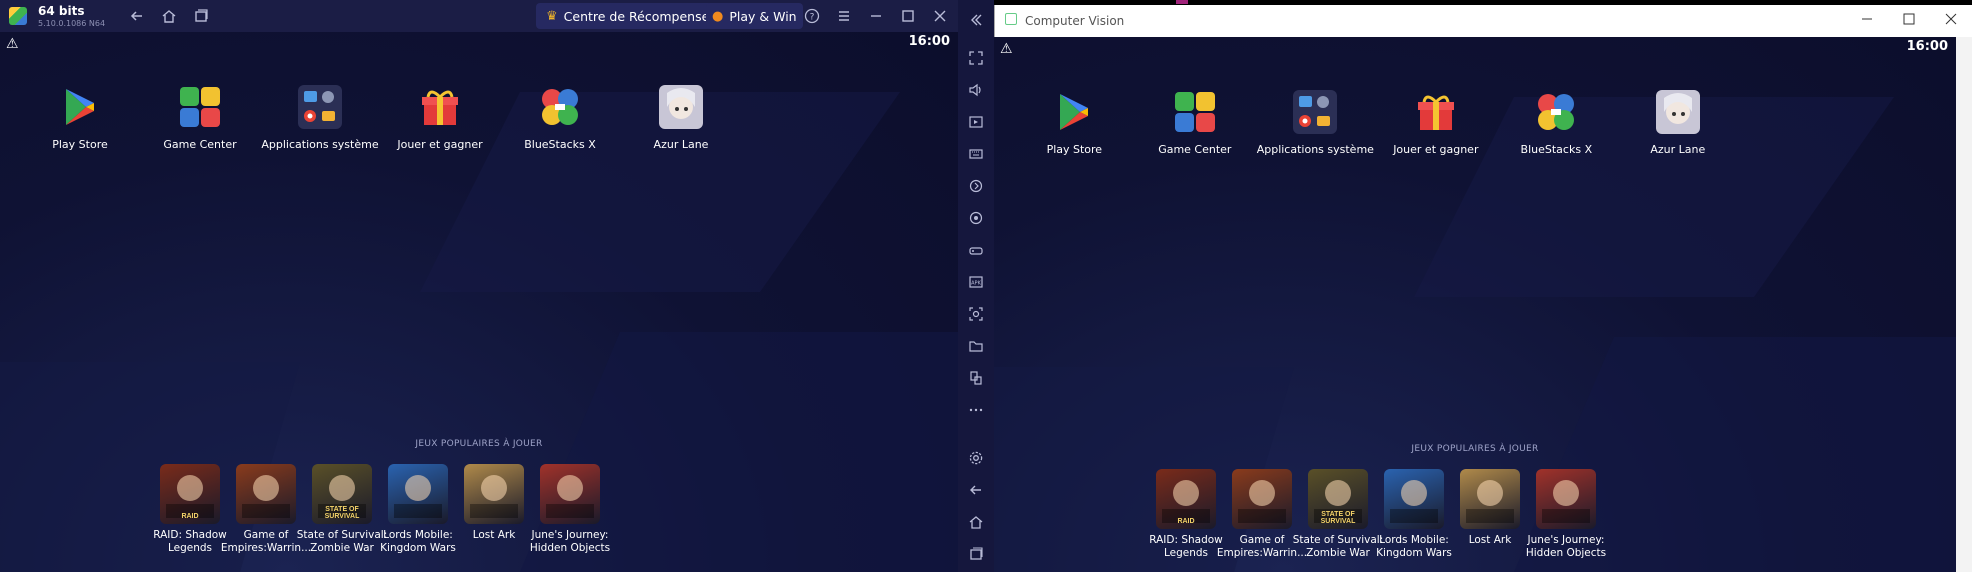 The width and height of the screenshot is (1972, 572). Describe the element at coordinates (61, 10) in the screenshot. I see `app-title-text: 64 bits` at that location.